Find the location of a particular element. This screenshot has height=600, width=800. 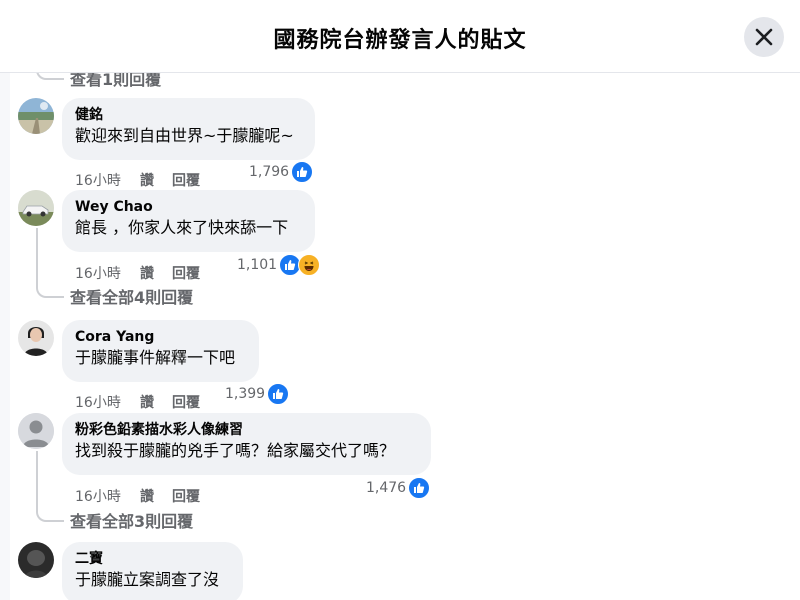

landscape-avatar-icon is located at coordinates (36, 116).